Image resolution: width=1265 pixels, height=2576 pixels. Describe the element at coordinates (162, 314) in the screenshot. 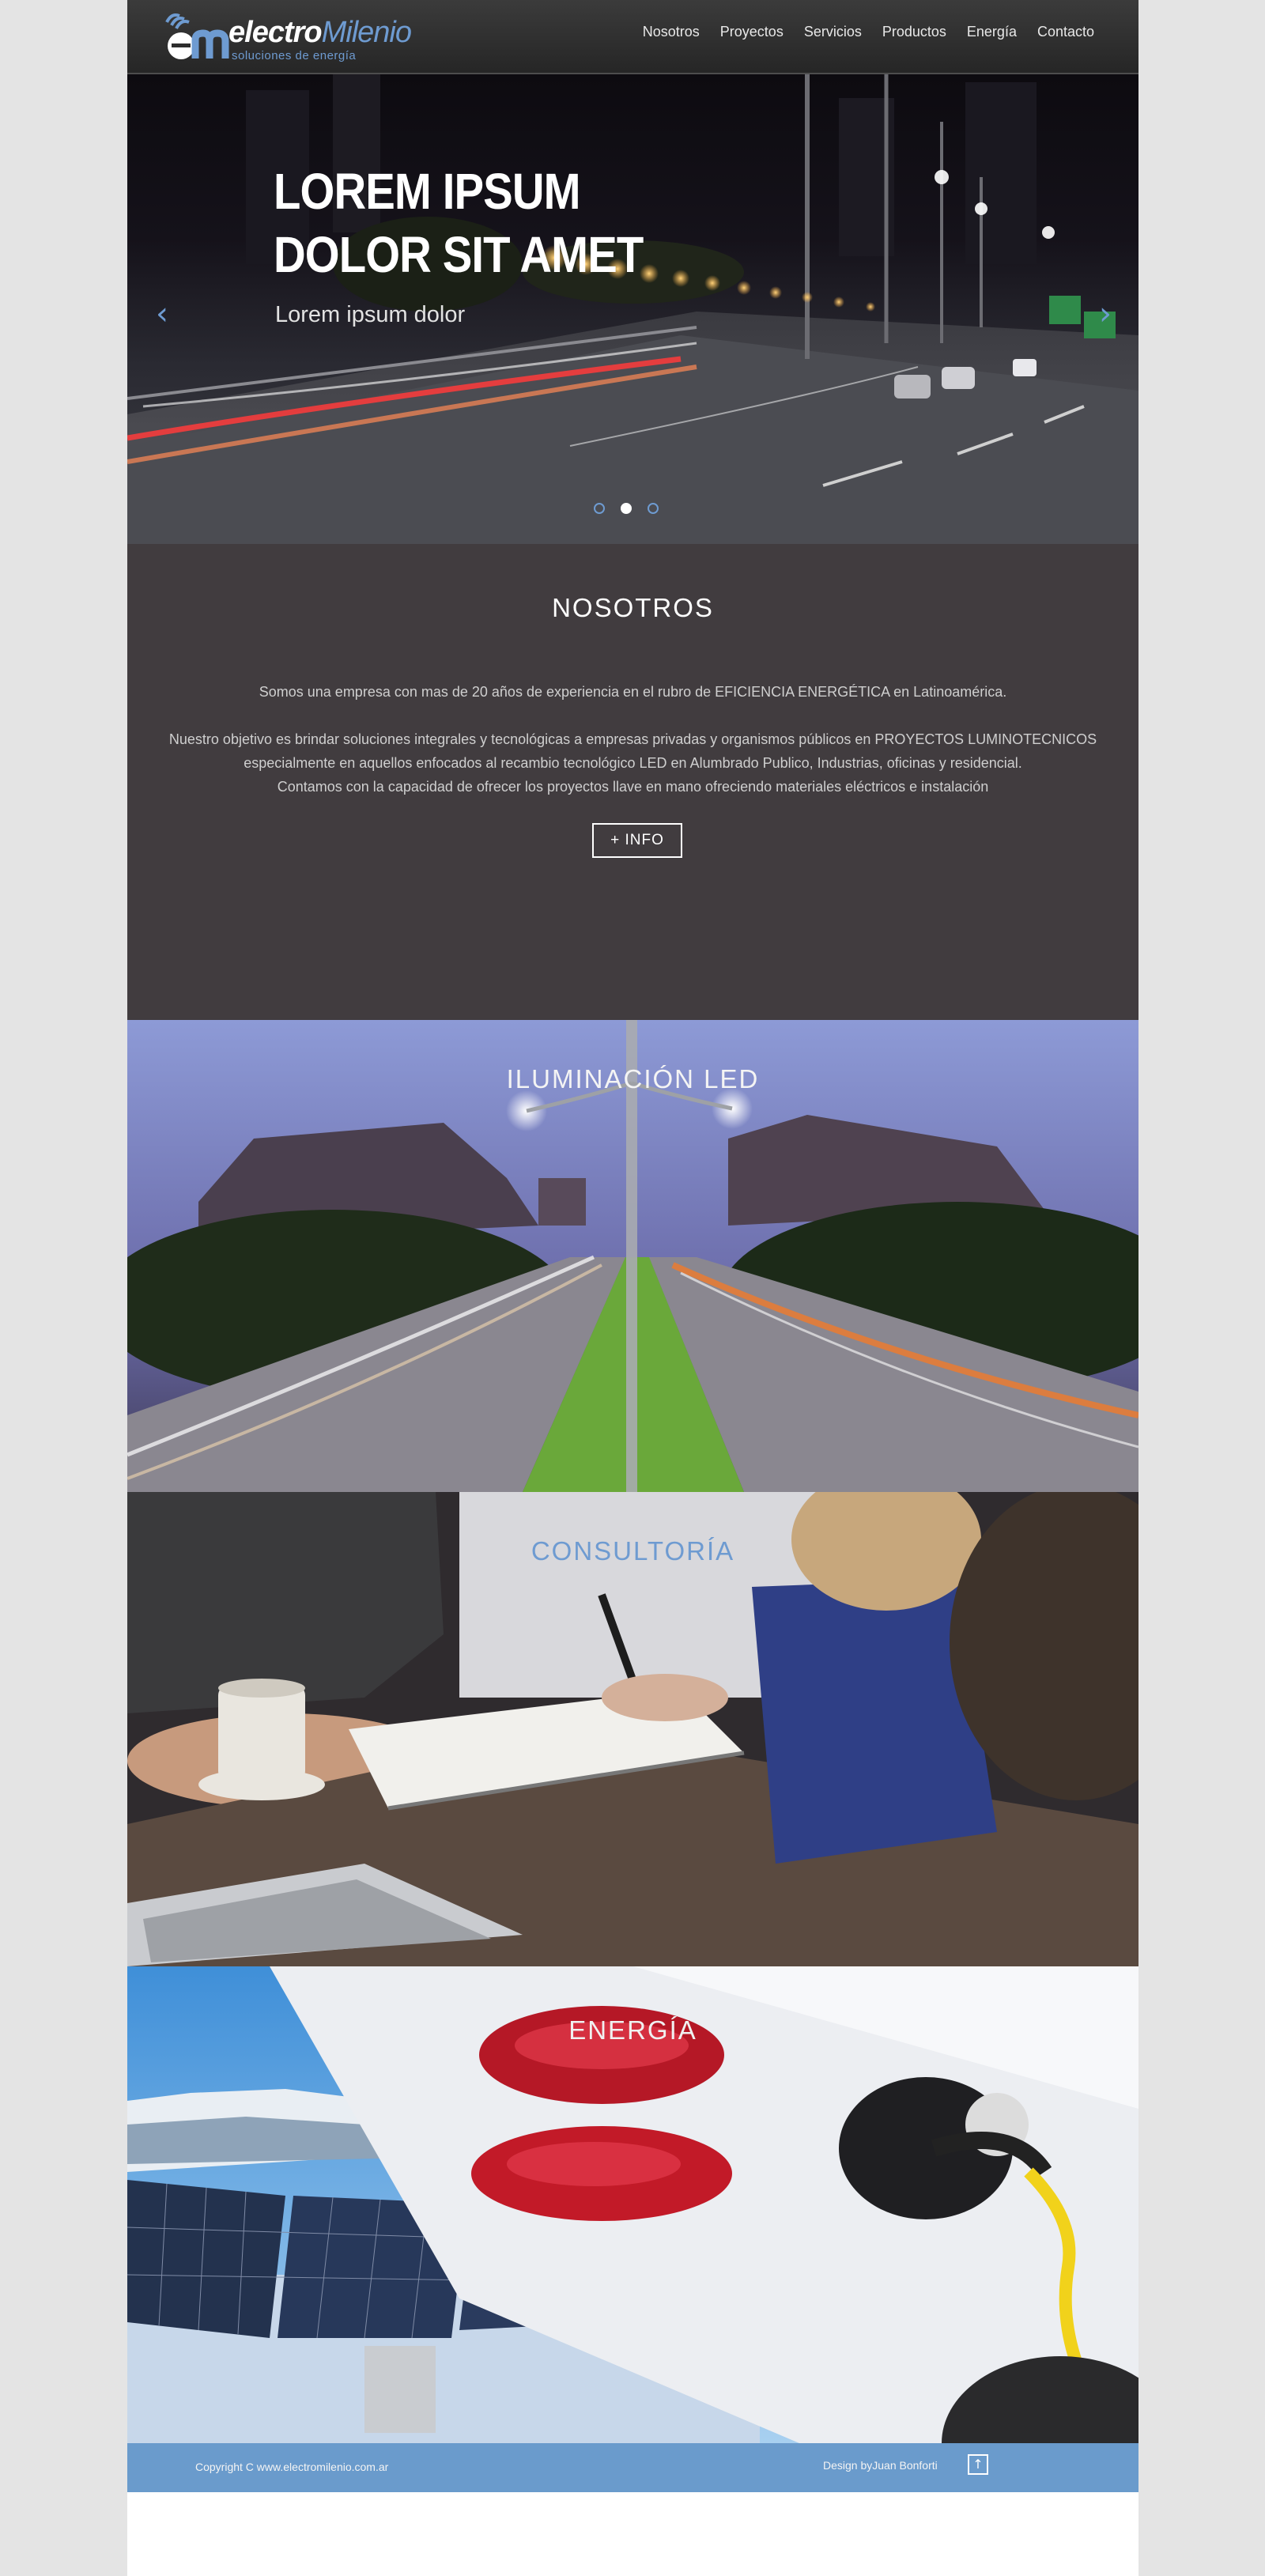

I see `chevron-left-icon: ‹` at that location.